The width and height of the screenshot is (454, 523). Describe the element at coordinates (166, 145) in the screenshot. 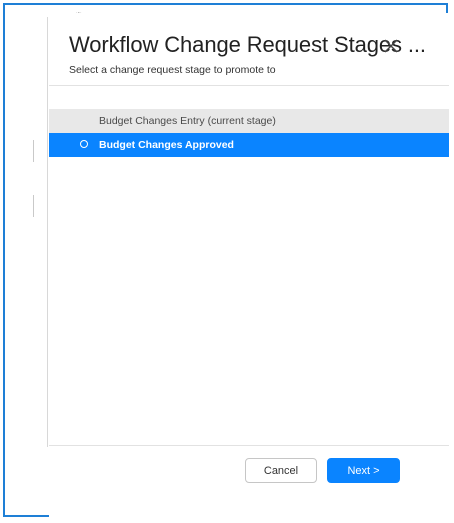

I see `stage-label: Budget Changes Approved` at that location.